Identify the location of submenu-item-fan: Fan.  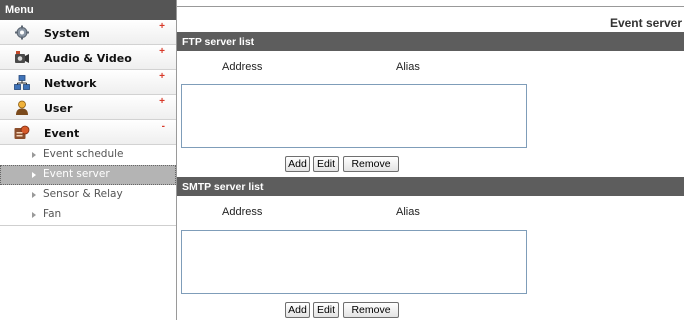
(88, 215).